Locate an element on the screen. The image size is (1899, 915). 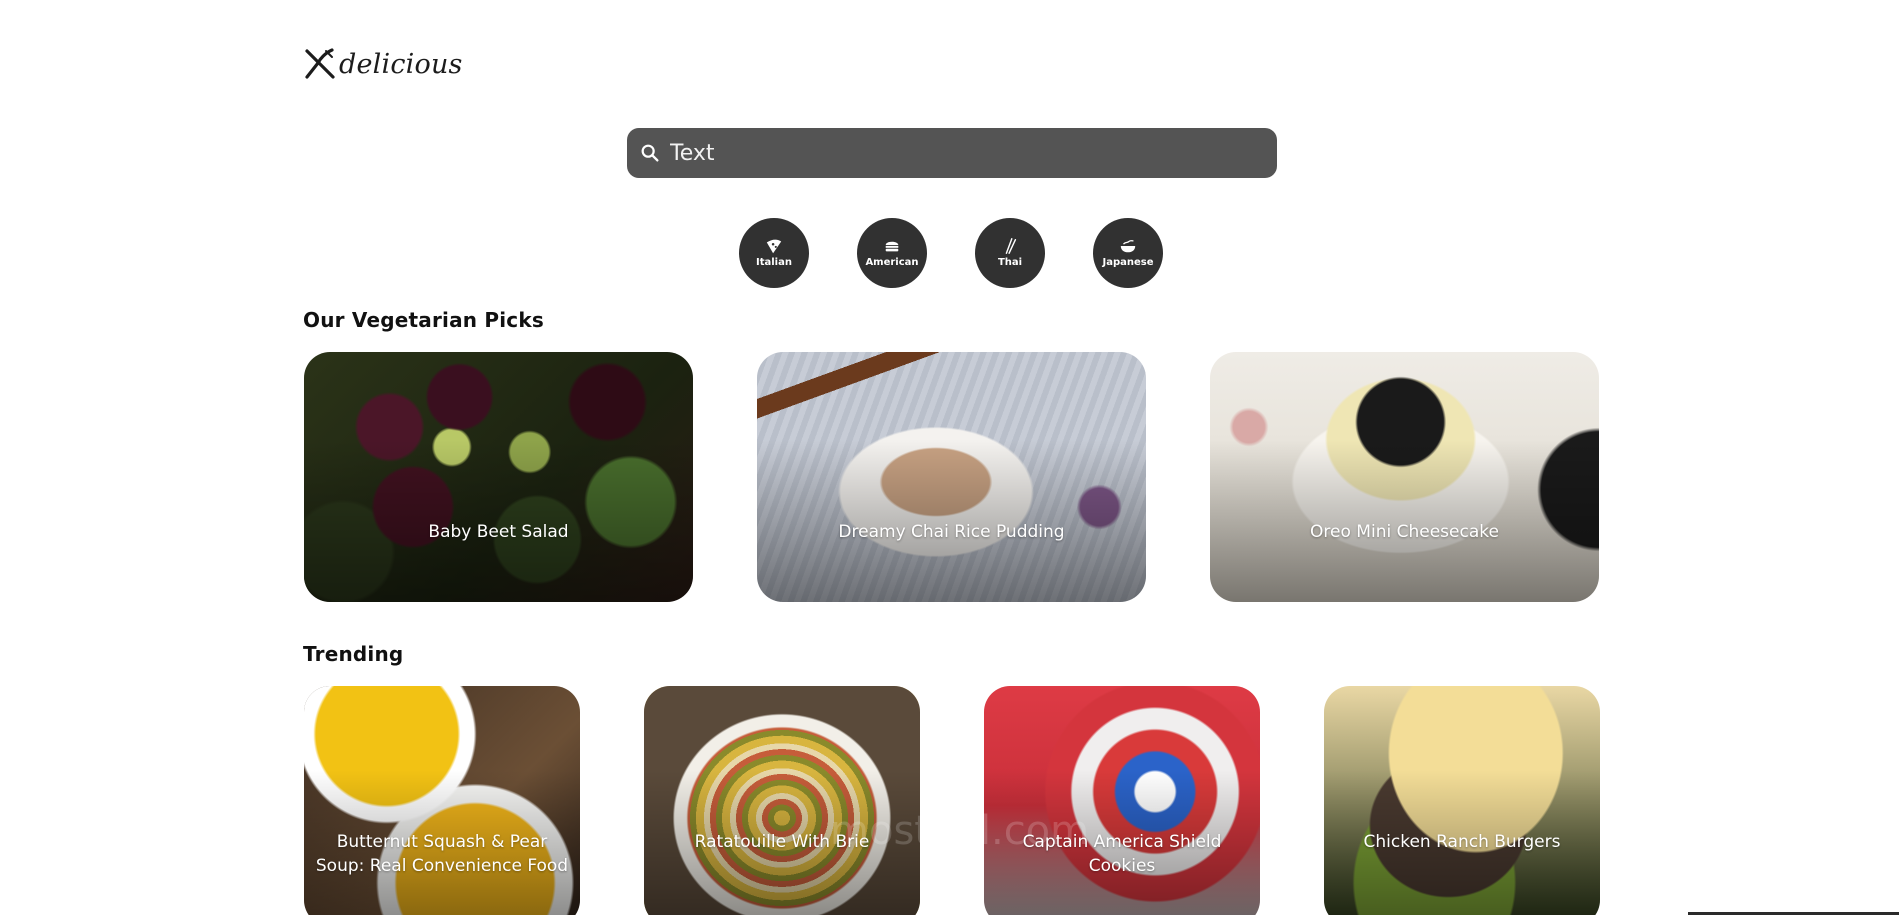
cuisine-label: Italian is located at coordinates (774, 262).